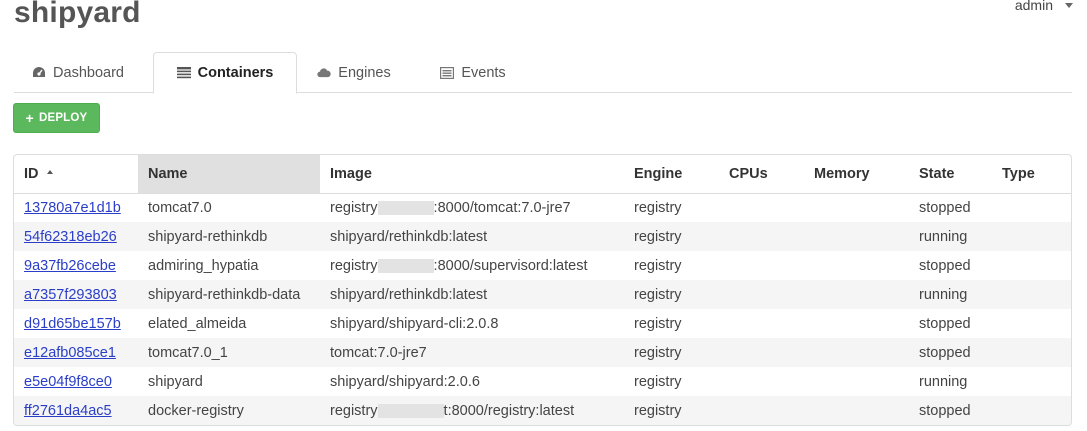 The width and height of the screenshot is (1087, 431). Describe the element at coordinates (229, 352) in the screenshot. I see `cell-name: tomcat7.0_1` at that location.